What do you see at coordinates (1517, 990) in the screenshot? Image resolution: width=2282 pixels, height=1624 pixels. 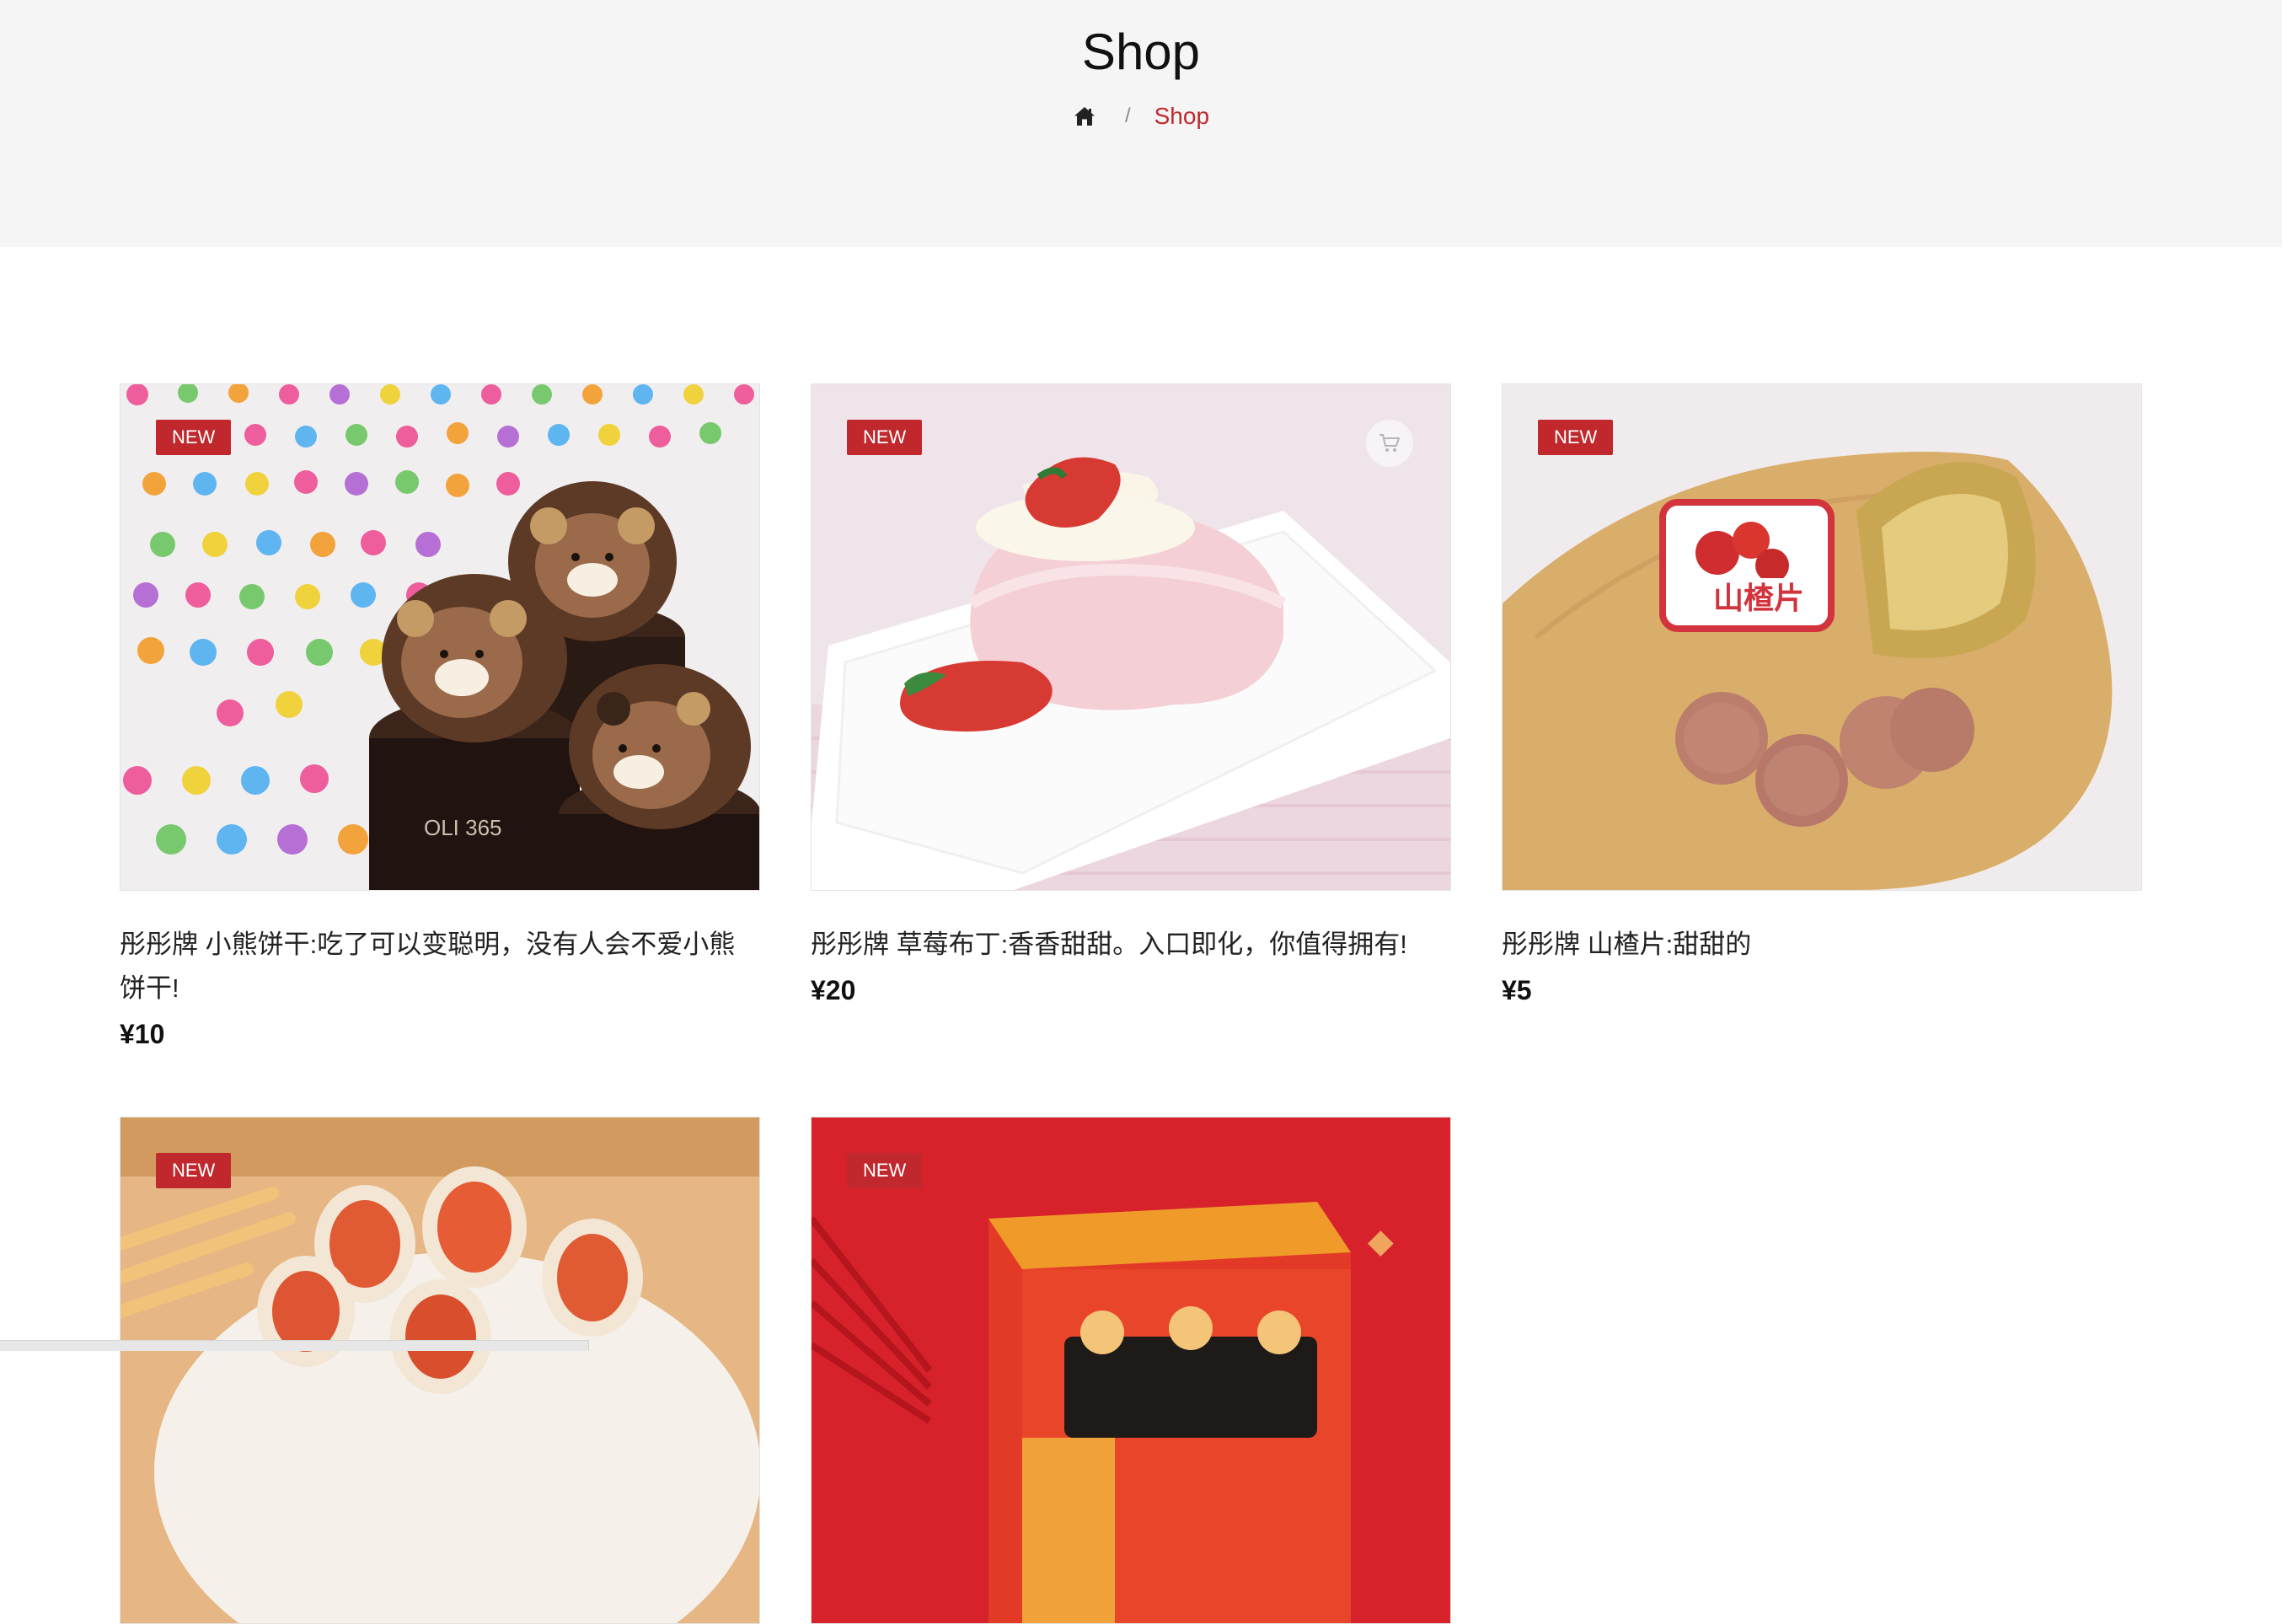 I see `product-price: ¥5` at bounding box center [1517, 990].